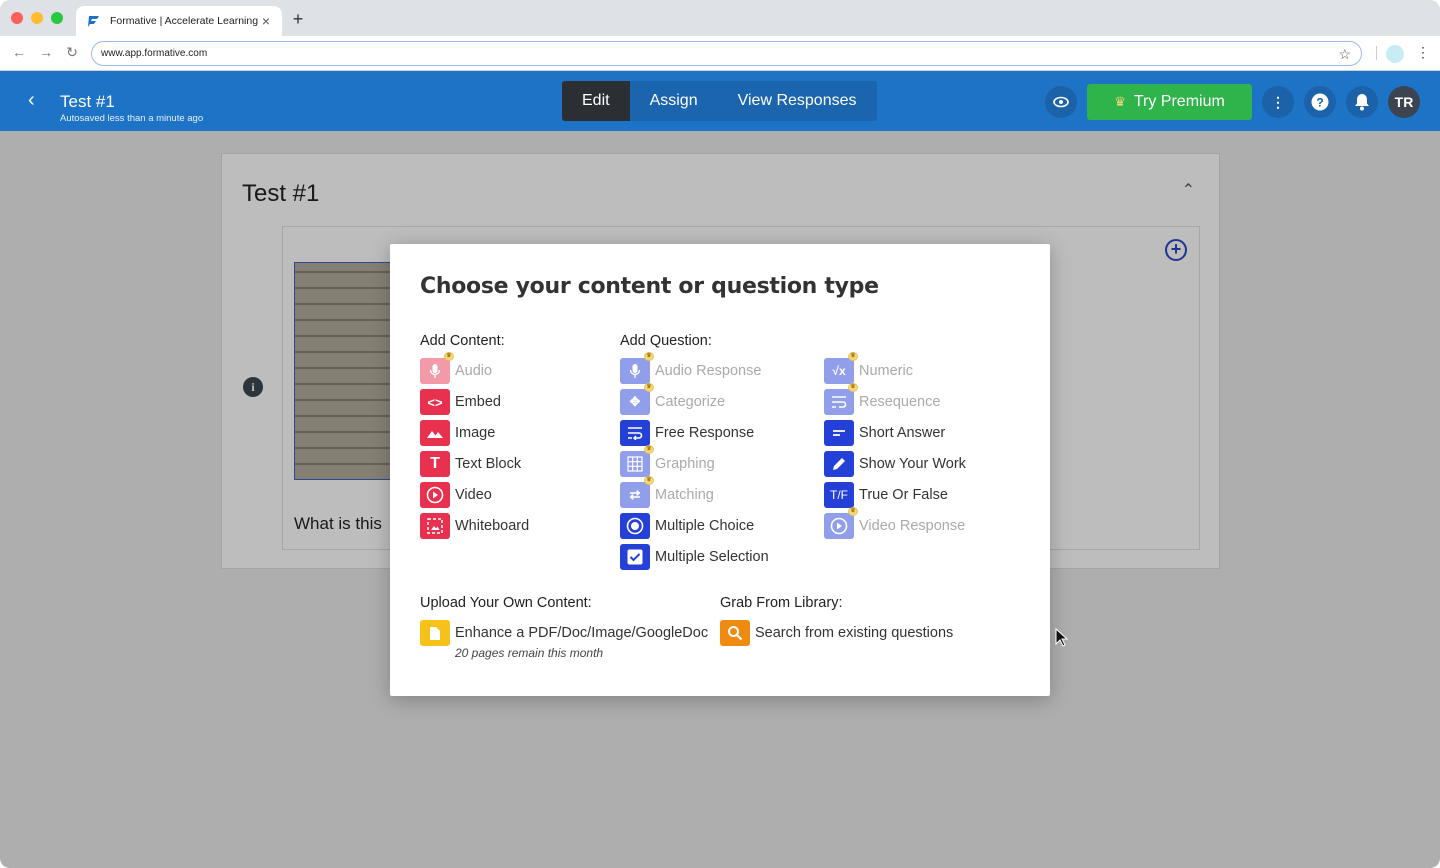  Describe the element at coordinates (841, 368) in the screenshot. I see `square-root-icon: √x ♛` at that location.